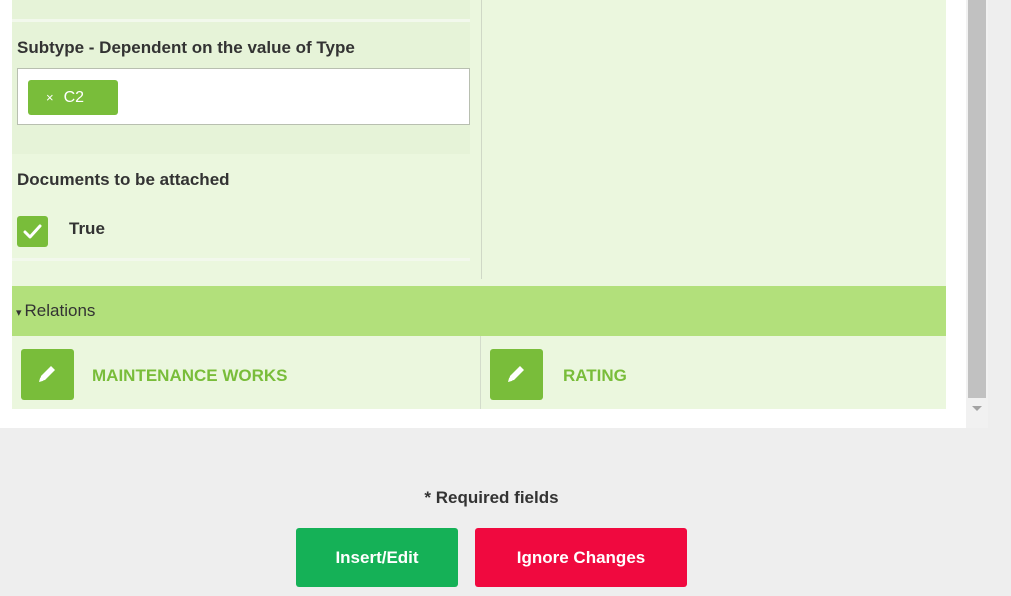  What do you see at coordinates (977, 199) in the screenshot?
I see `scrollbar-thumb` at bounding box center [977, 199].